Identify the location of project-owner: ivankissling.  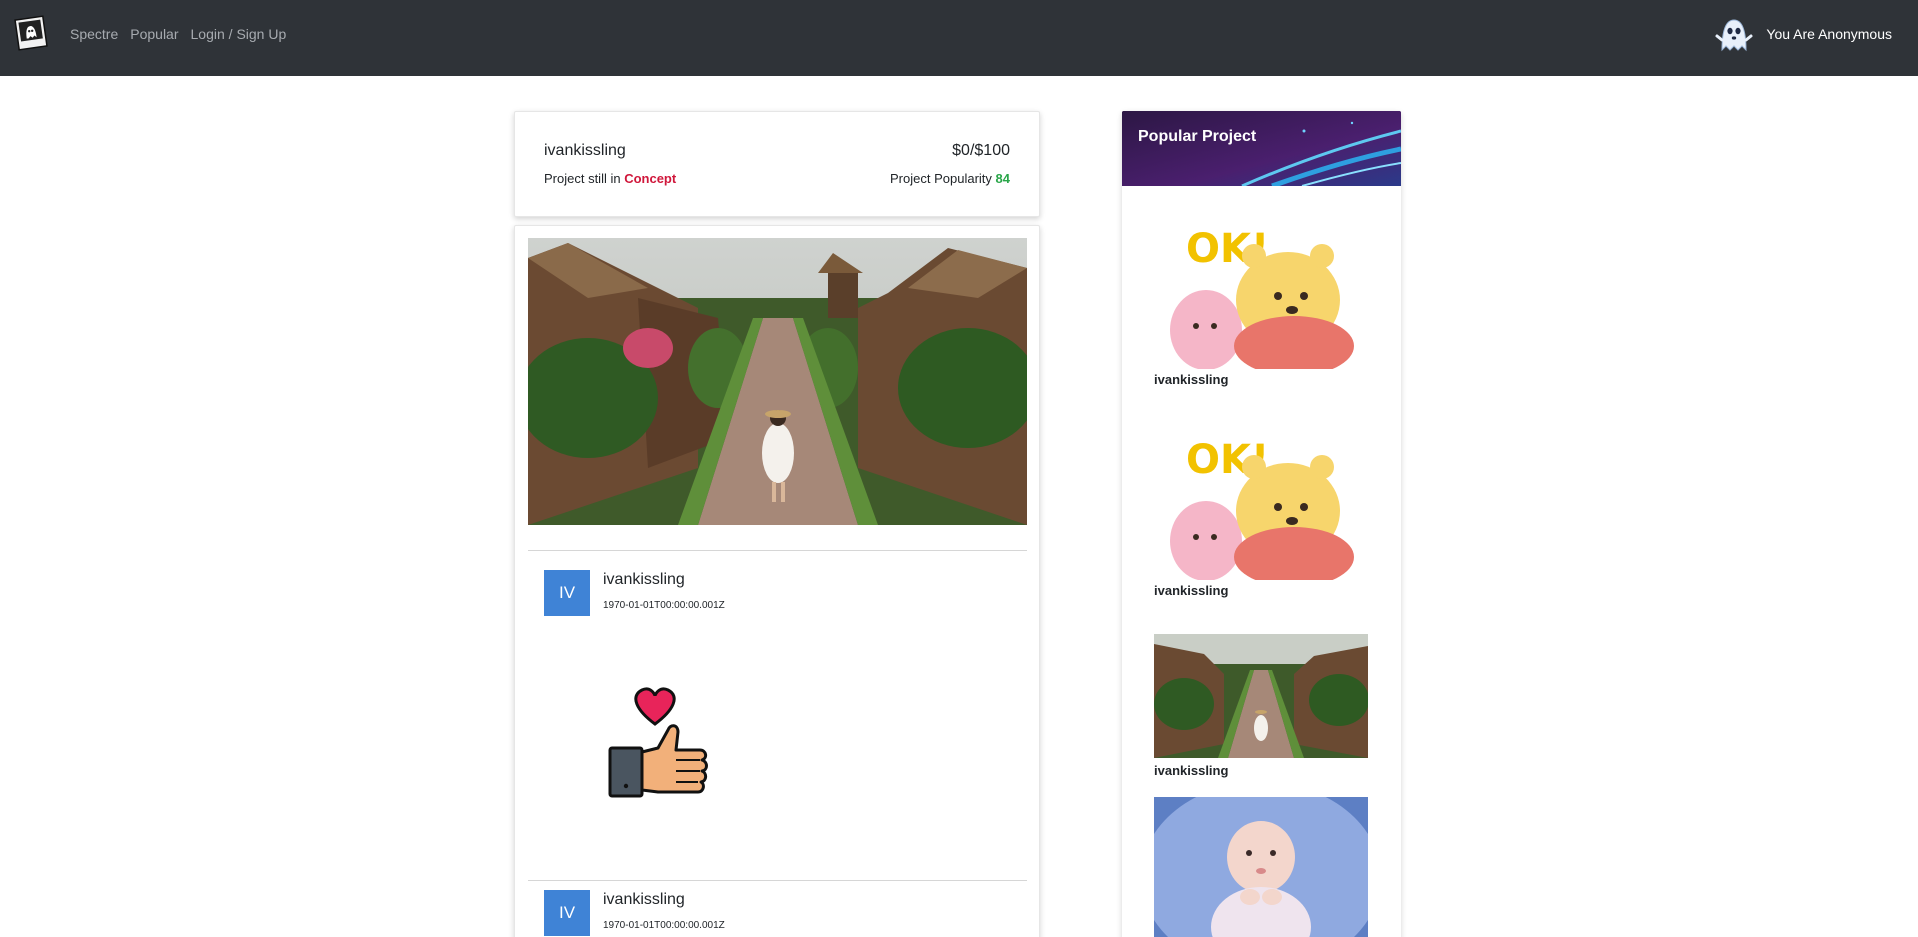
(585, 151).